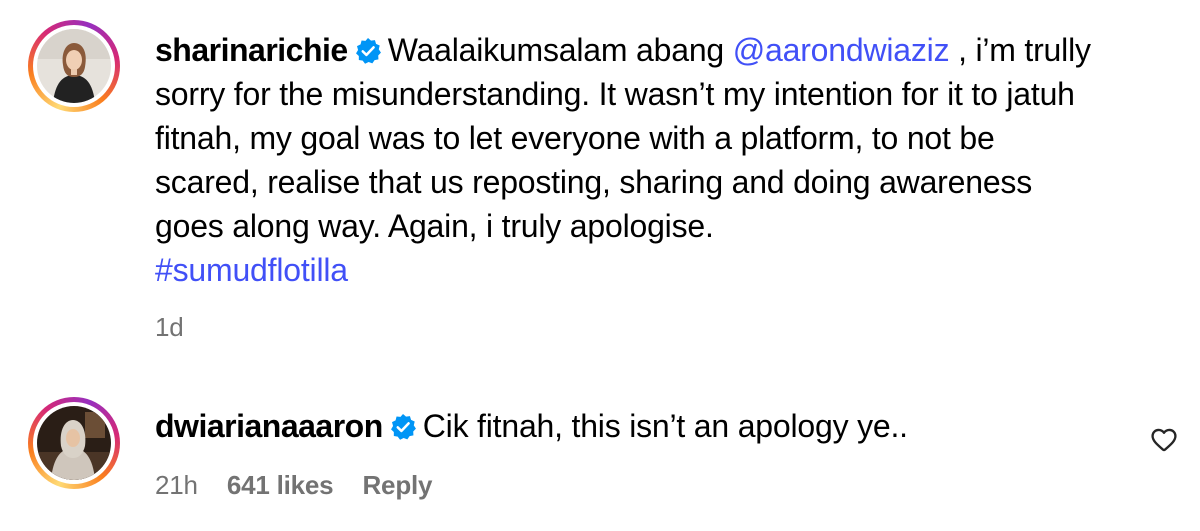 The height and width of the screenshot is (531, 1200). I want to click on username-link: dwiarianaaaron, so click(269, 426).